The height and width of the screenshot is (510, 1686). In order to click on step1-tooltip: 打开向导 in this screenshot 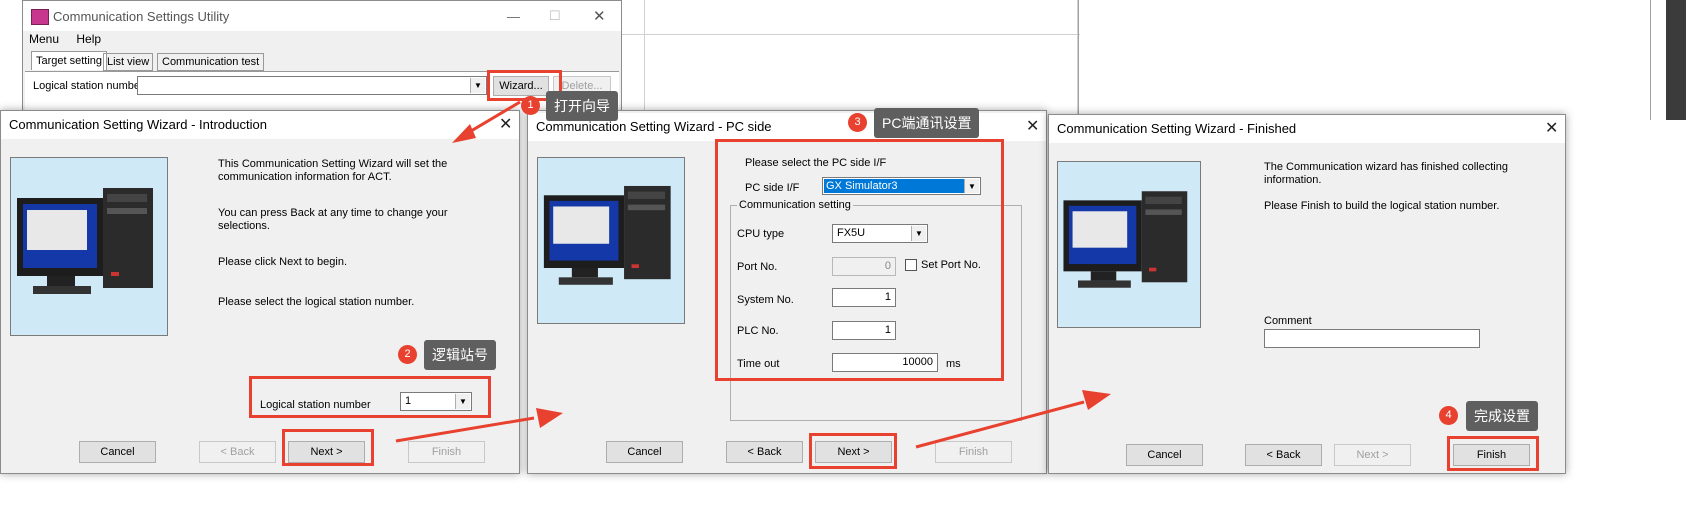, I will do `click(582, 106)`.